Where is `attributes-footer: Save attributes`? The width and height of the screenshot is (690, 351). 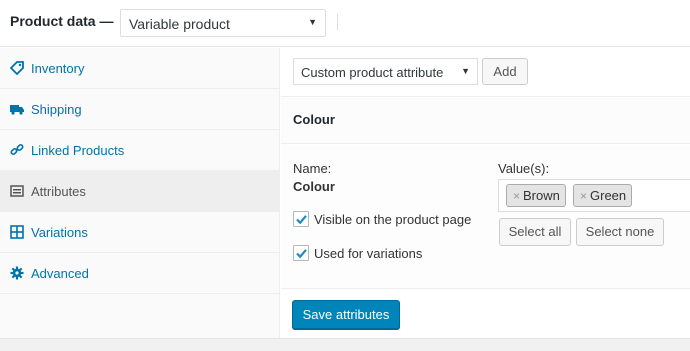
attributes-footer: Save attributes is located at coordinates (485, 314).